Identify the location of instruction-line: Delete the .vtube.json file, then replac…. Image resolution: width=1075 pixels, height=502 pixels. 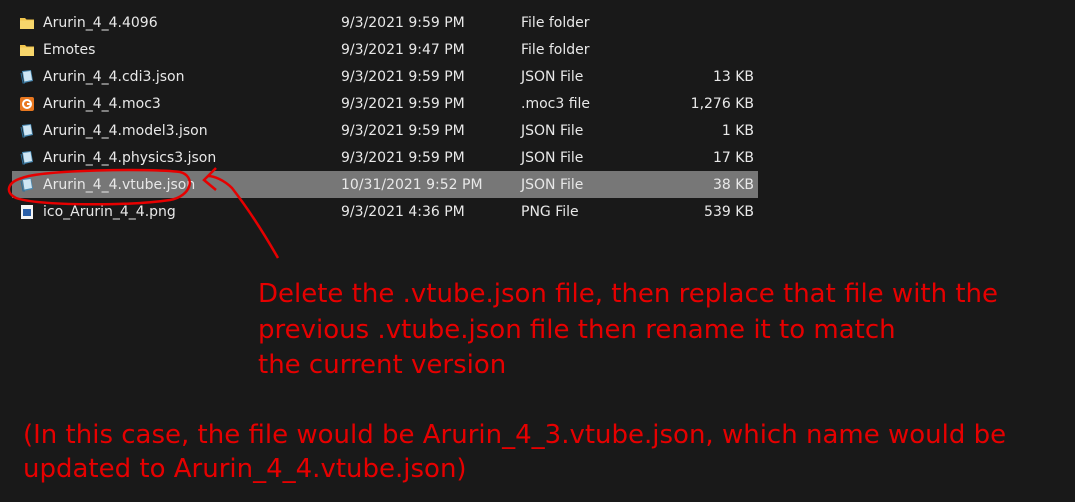
(628, 294).